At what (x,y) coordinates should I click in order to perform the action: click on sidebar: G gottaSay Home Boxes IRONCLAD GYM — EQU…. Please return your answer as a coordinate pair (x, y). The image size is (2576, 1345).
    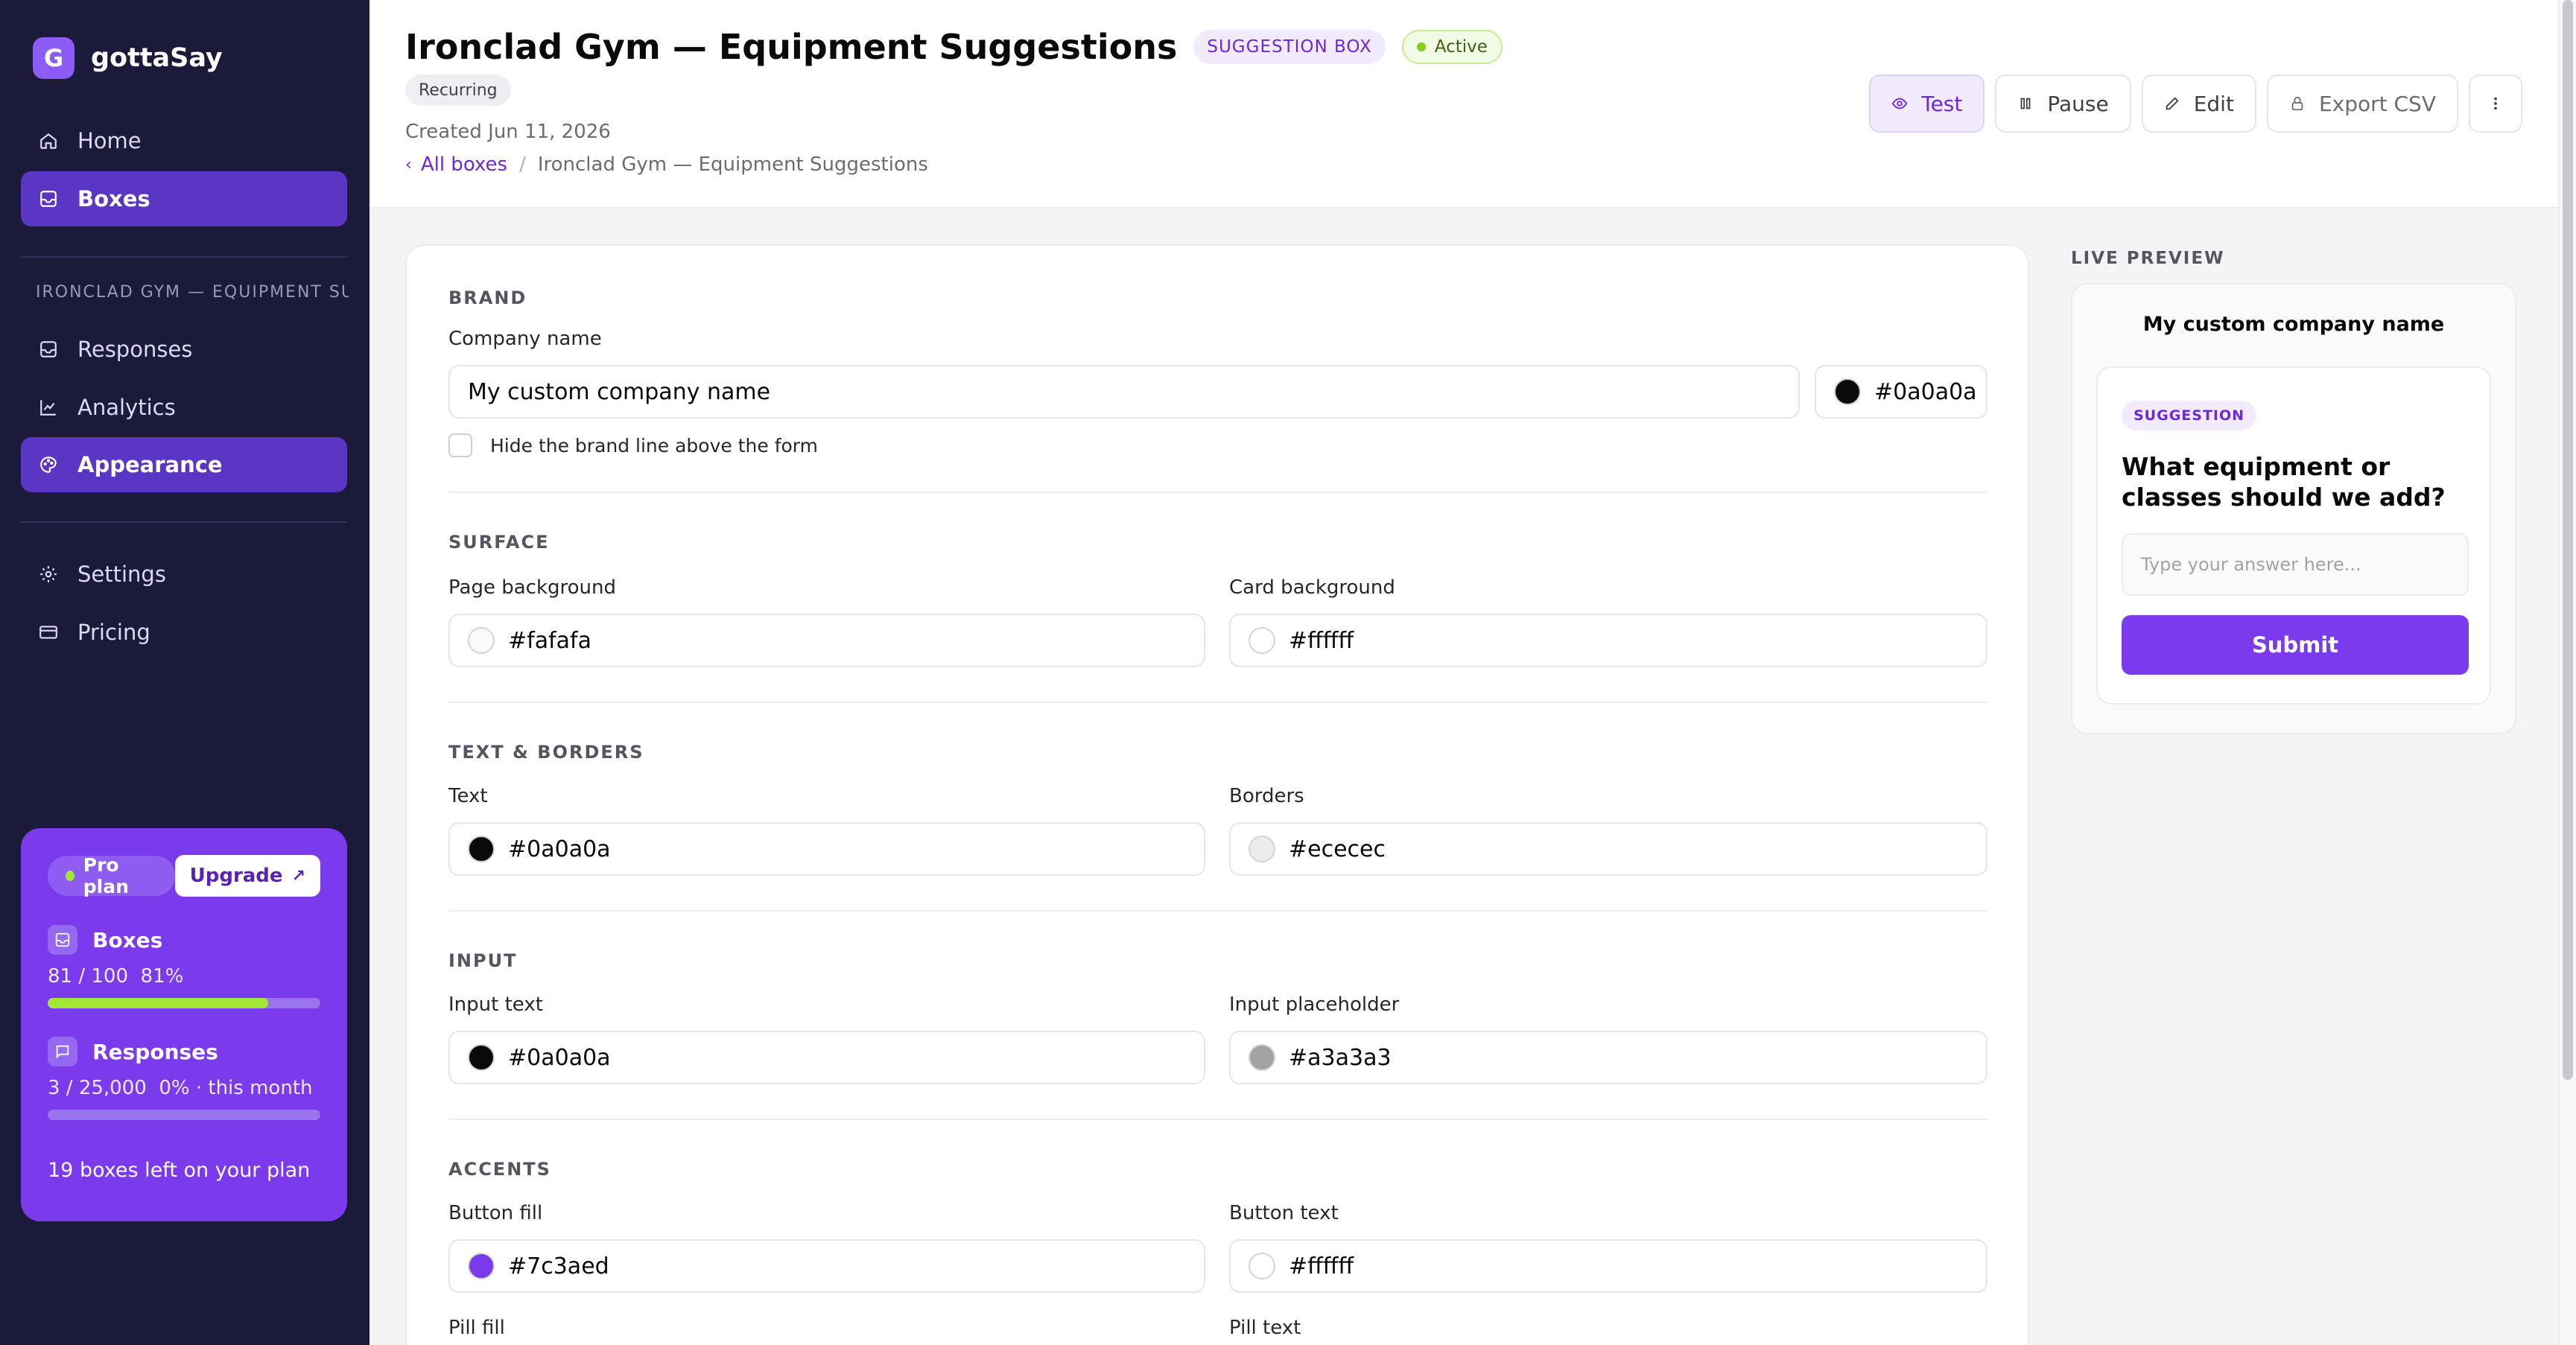
    Looking at the image, I should click on (185, 672).